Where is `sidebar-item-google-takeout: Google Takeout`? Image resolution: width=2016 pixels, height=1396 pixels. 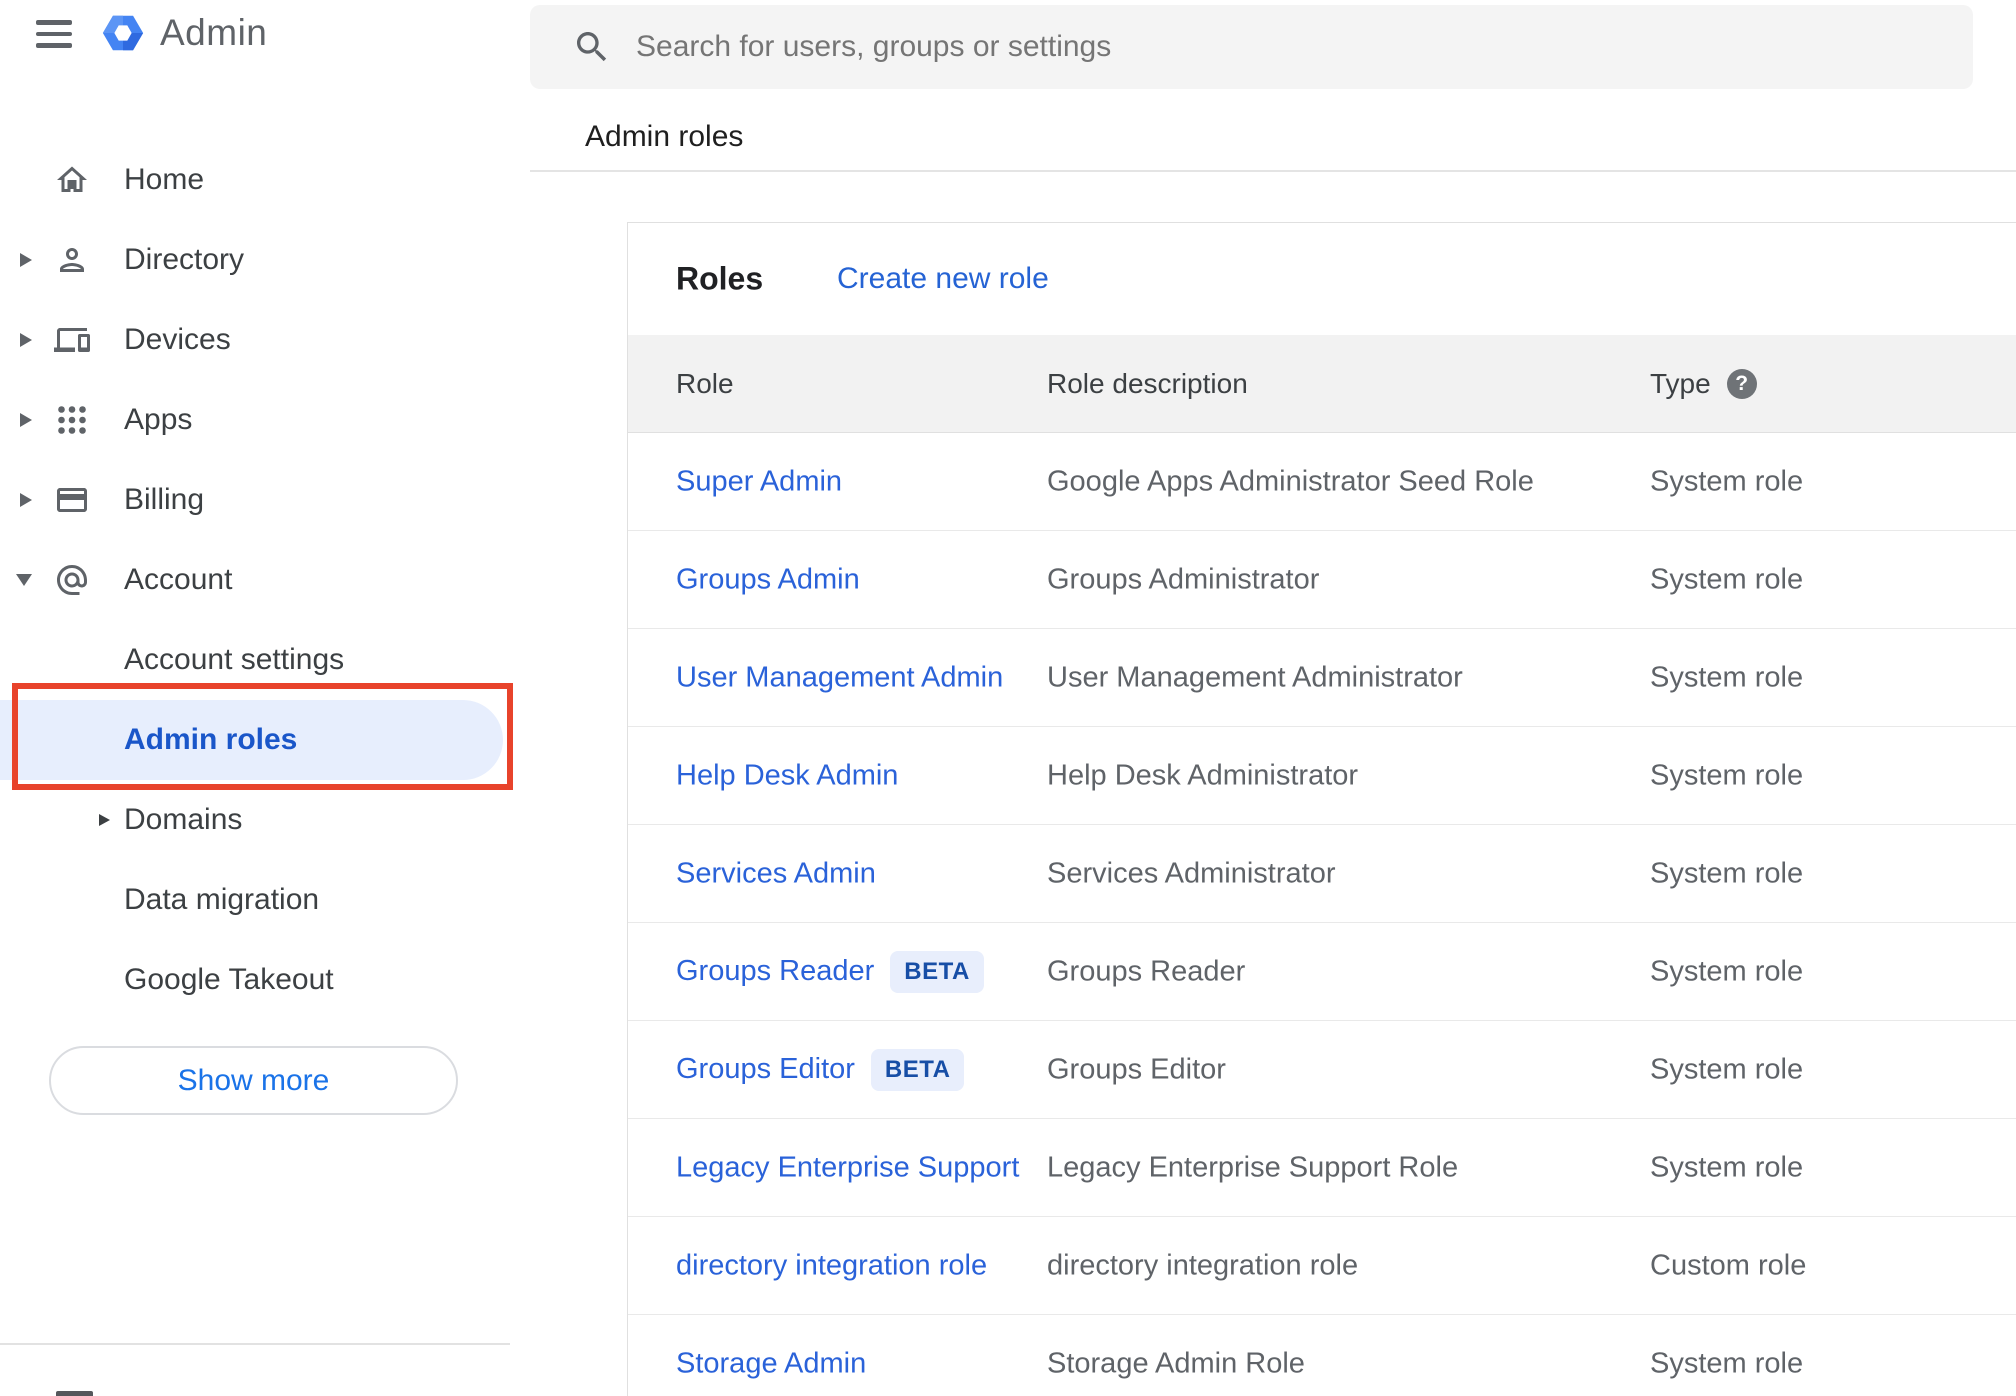
sidebar-item-google-takeout: Google Takeout is located at coordinates (256, 980).